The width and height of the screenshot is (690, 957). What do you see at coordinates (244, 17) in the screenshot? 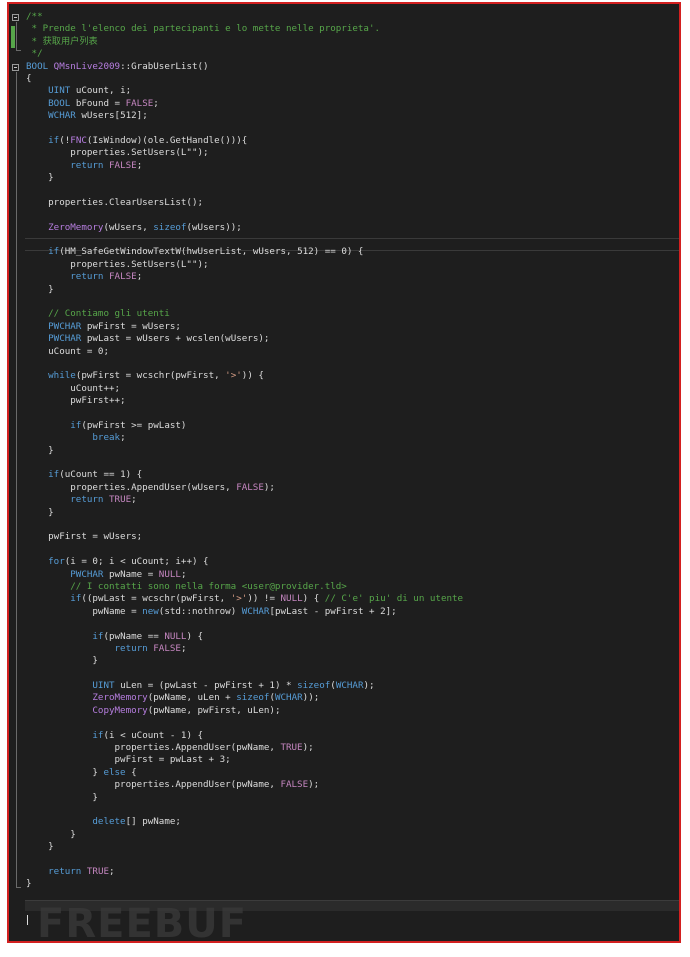
I see `code-line: /**` at bounding box center [244, 17].